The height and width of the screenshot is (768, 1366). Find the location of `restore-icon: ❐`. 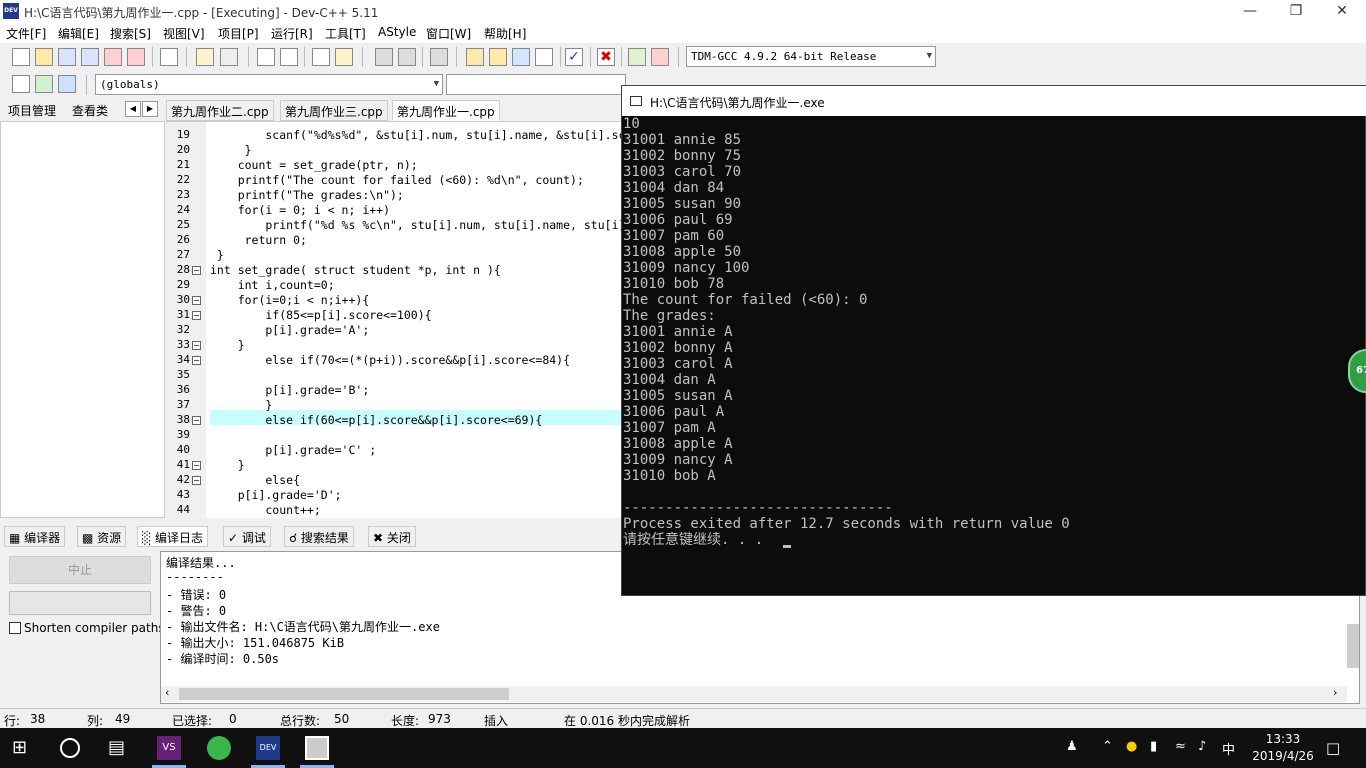

restore-icon: ❐ is located at coordinates (1296, 11).